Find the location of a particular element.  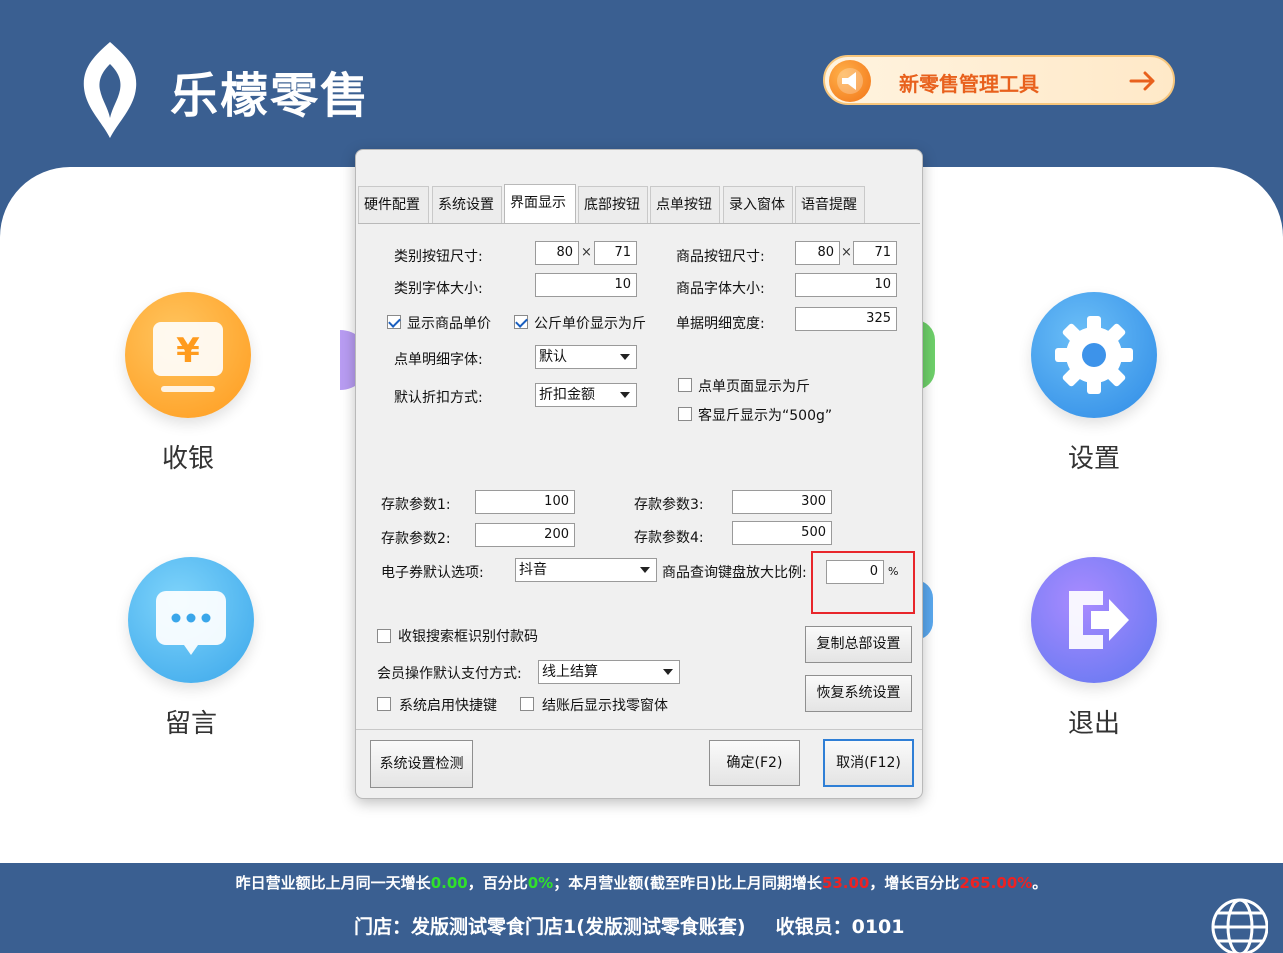

exit-icon is located at coordinates (1094, 620).